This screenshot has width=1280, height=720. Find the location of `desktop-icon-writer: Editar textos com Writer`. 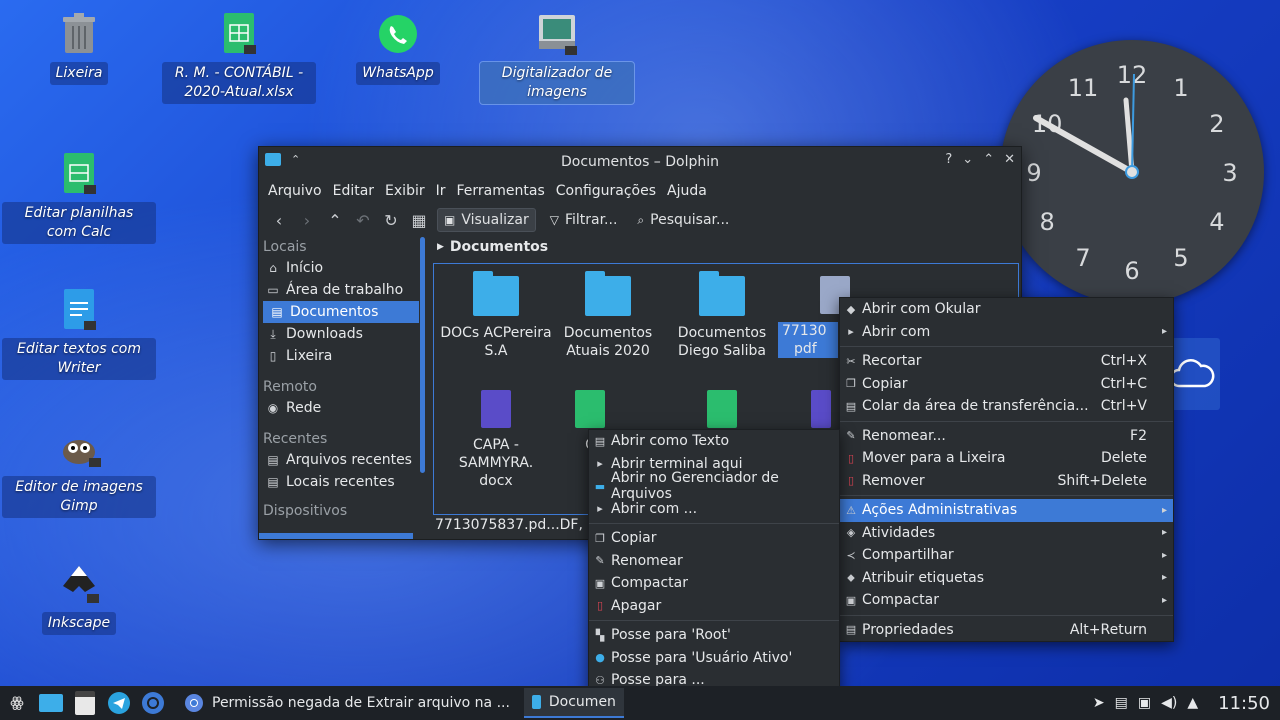

desktop-icon-writer: Editar textos com Writer is located at coordinates (79, 333).